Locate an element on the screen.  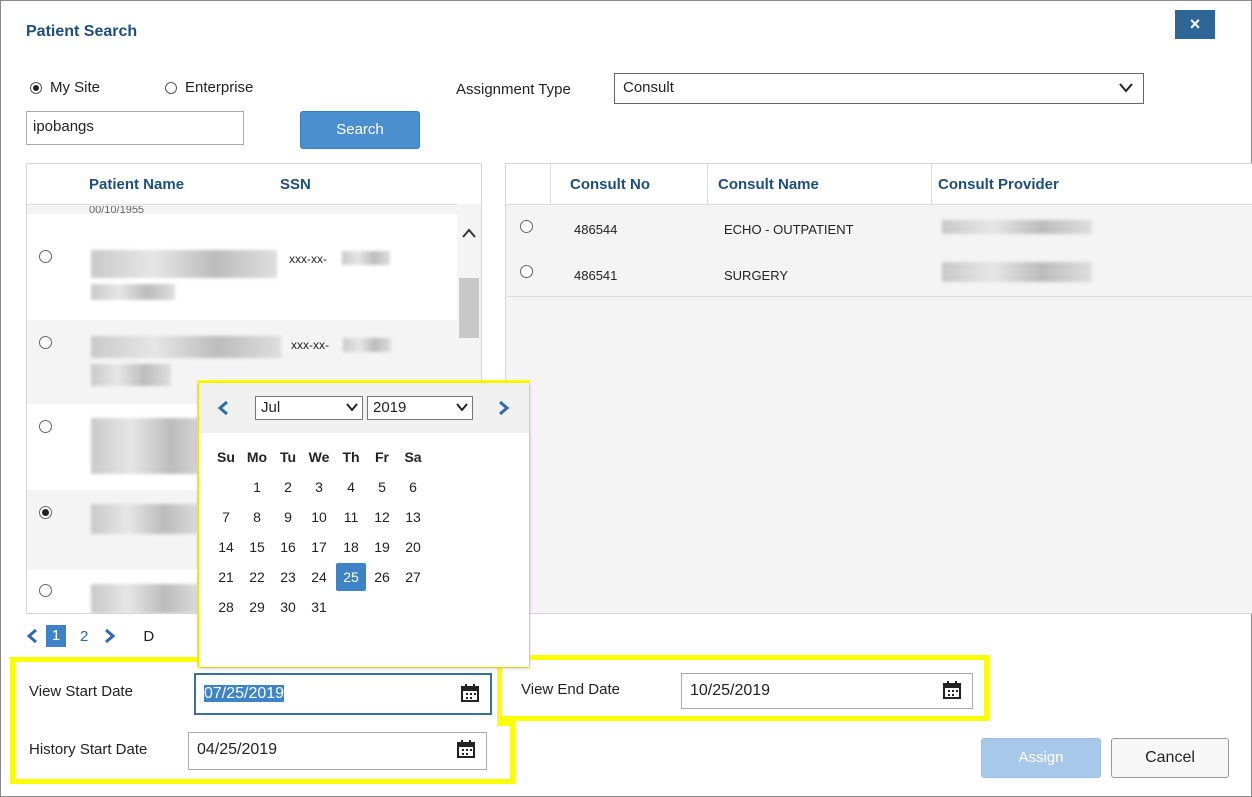
calendar-day-23: 23 is located at coordinates (288, 577).